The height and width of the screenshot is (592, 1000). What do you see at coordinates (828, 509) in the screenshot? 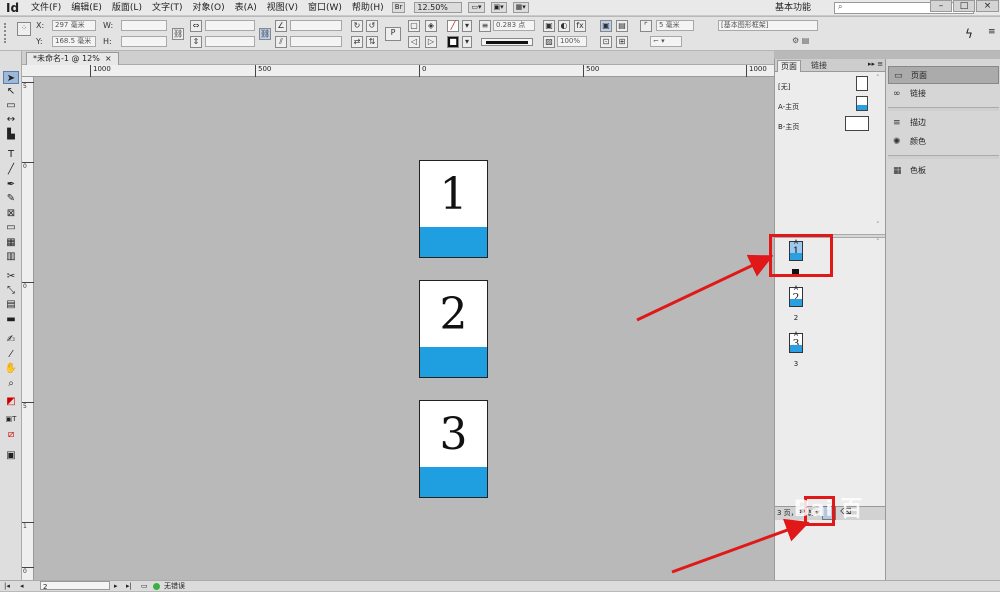
I see `baidu-watermark: Bai 百` at bounding box center [828, 509].